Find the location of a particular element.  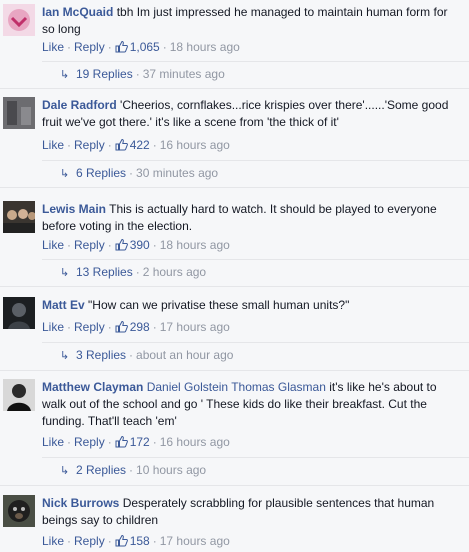

replies-row: ↳ 6 Replies · 30 minutes ago is located at coordinates (255, 173).